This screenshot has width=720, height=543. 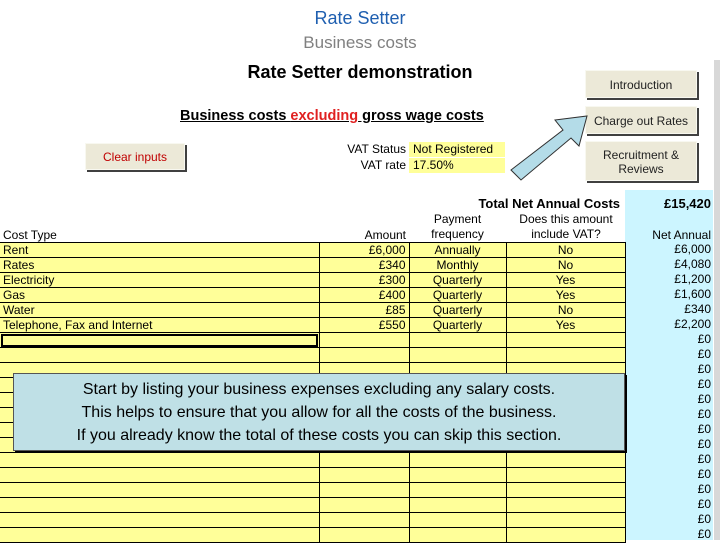 What do you see at coordinates (641, 161) in the screenshot?
I see `recruitment-reviews-button: Recruitment & Reviews` at bounding box center [641, 161].